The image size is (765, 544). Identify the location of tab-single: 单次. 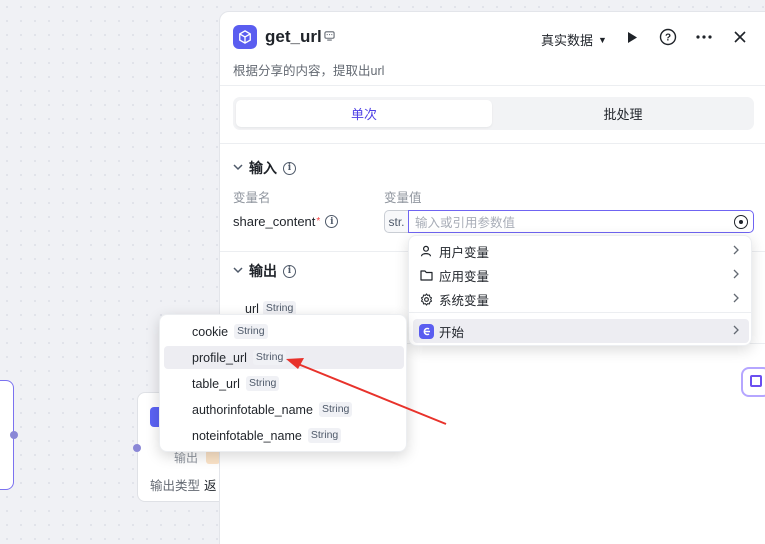
(364, 113).